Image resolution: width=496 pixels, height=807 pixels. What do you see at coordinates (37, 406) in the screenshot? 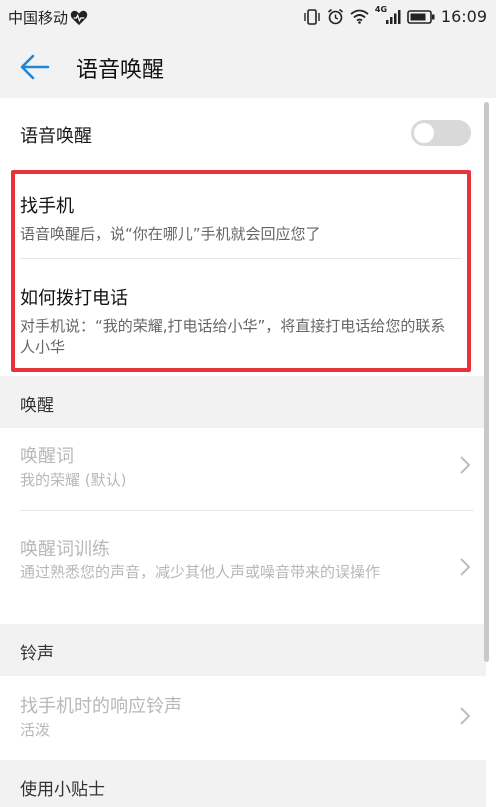
I see `section-title: 唤醒` at bounding box center [37, 406].